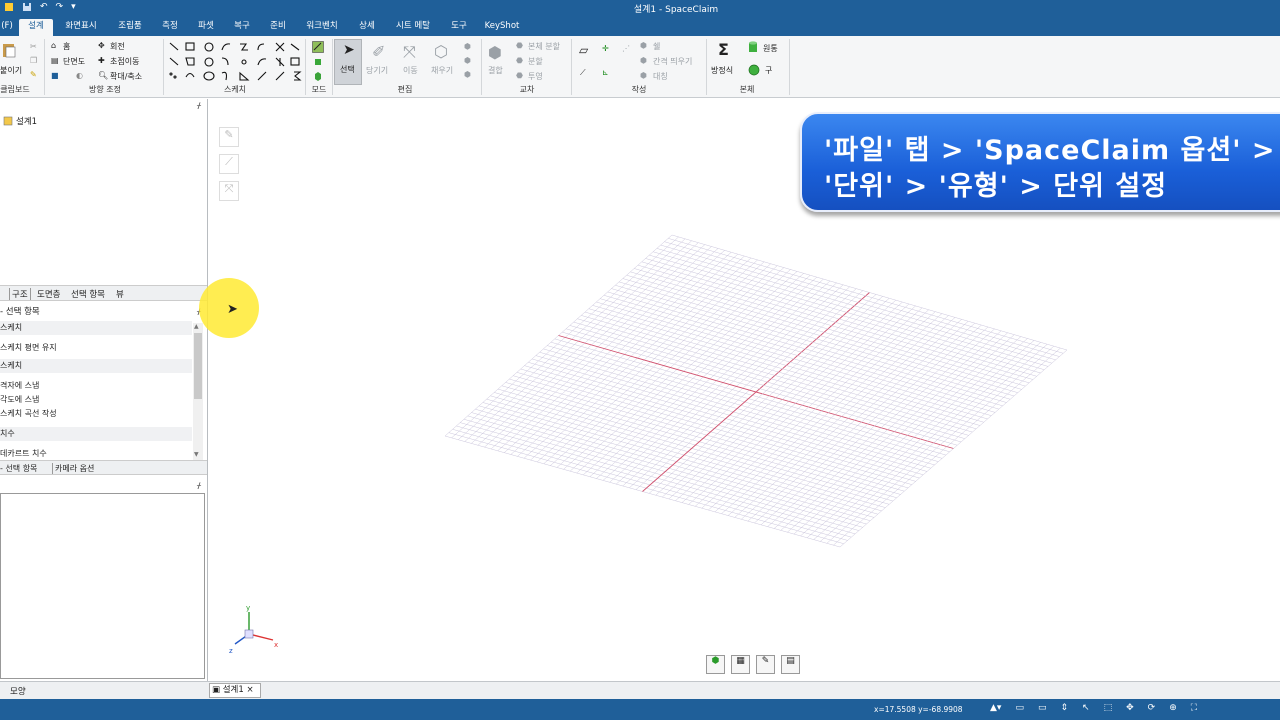  Describe the element at coordinates (235, 690) in the screenshot. I see `doc-tab-design1: ▣ 설계1 ×` at that location.